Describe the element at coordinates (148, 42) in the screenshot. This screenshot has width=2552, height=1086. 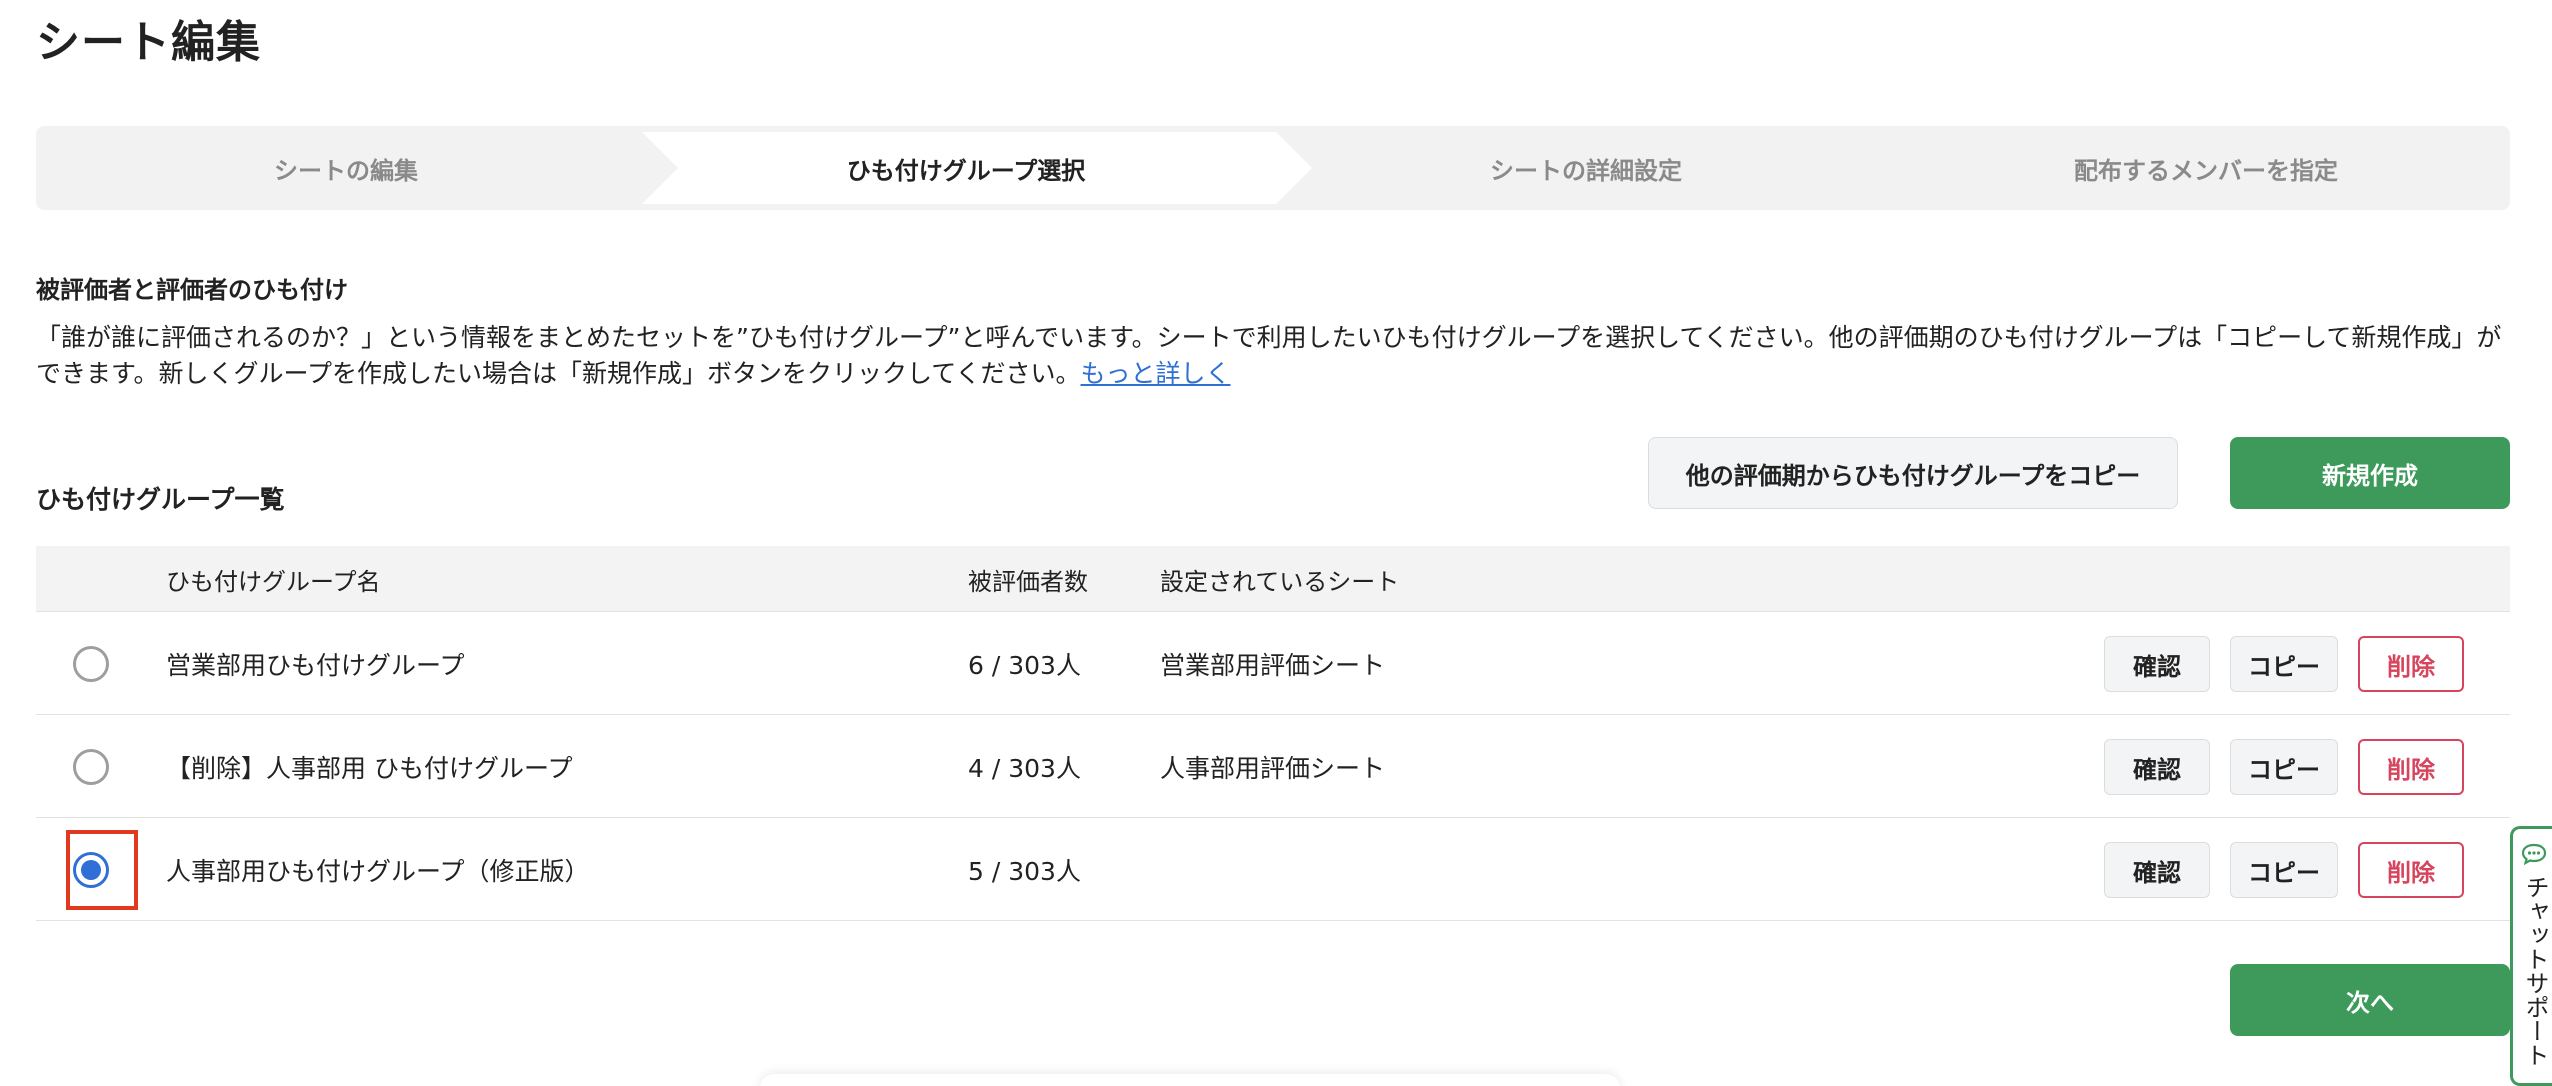
I see `page-title: シート編集` at that location.